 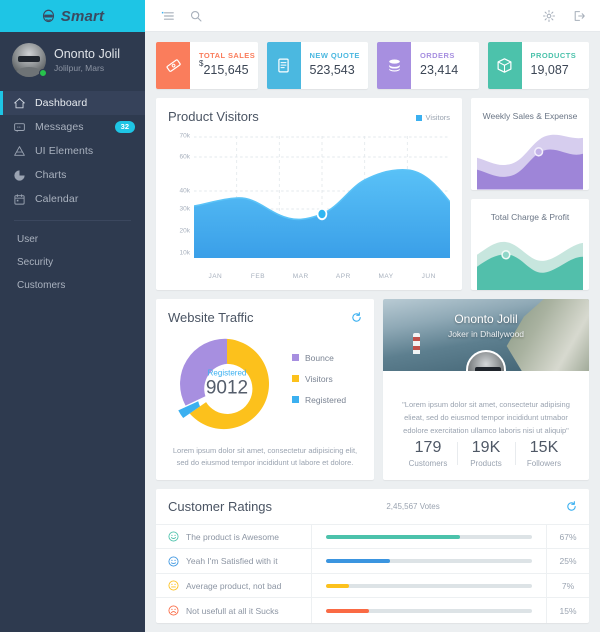 I want to click on stat-label: Customers, so click(x=428, y=463).